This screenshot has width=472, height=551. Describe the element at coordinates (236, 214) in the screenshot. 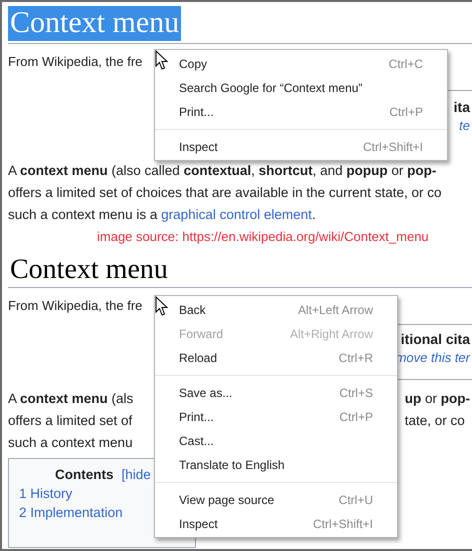

I see `article-link: graphical control element` at that location.